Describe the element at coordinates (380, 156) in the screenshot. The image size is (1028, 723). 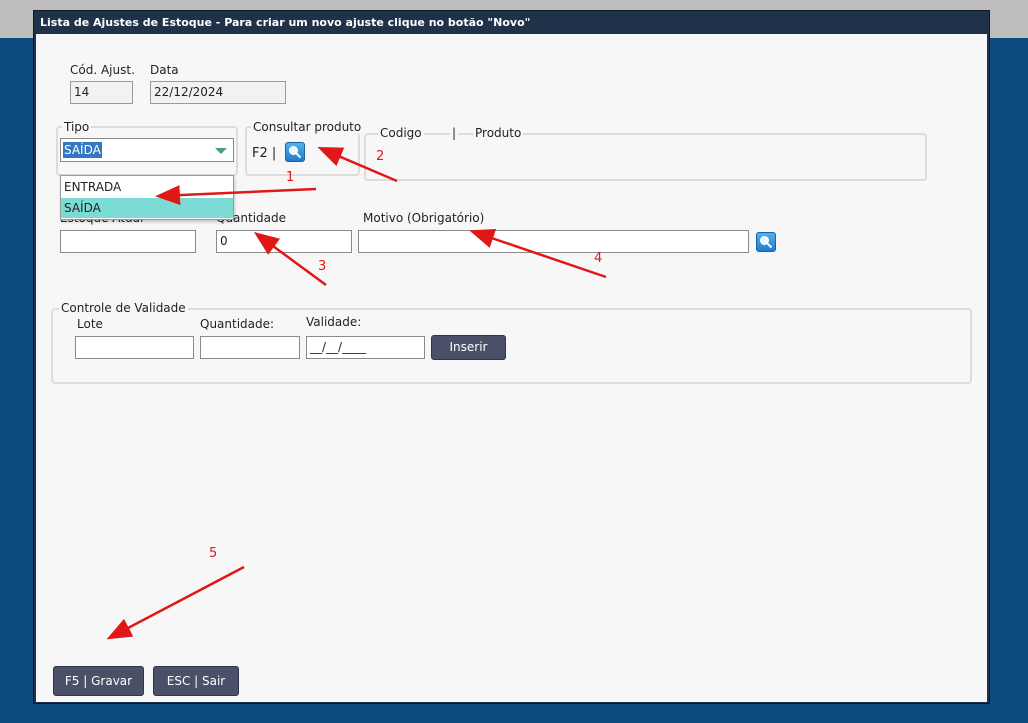
I see `annotation-label-2: 2` at that location.